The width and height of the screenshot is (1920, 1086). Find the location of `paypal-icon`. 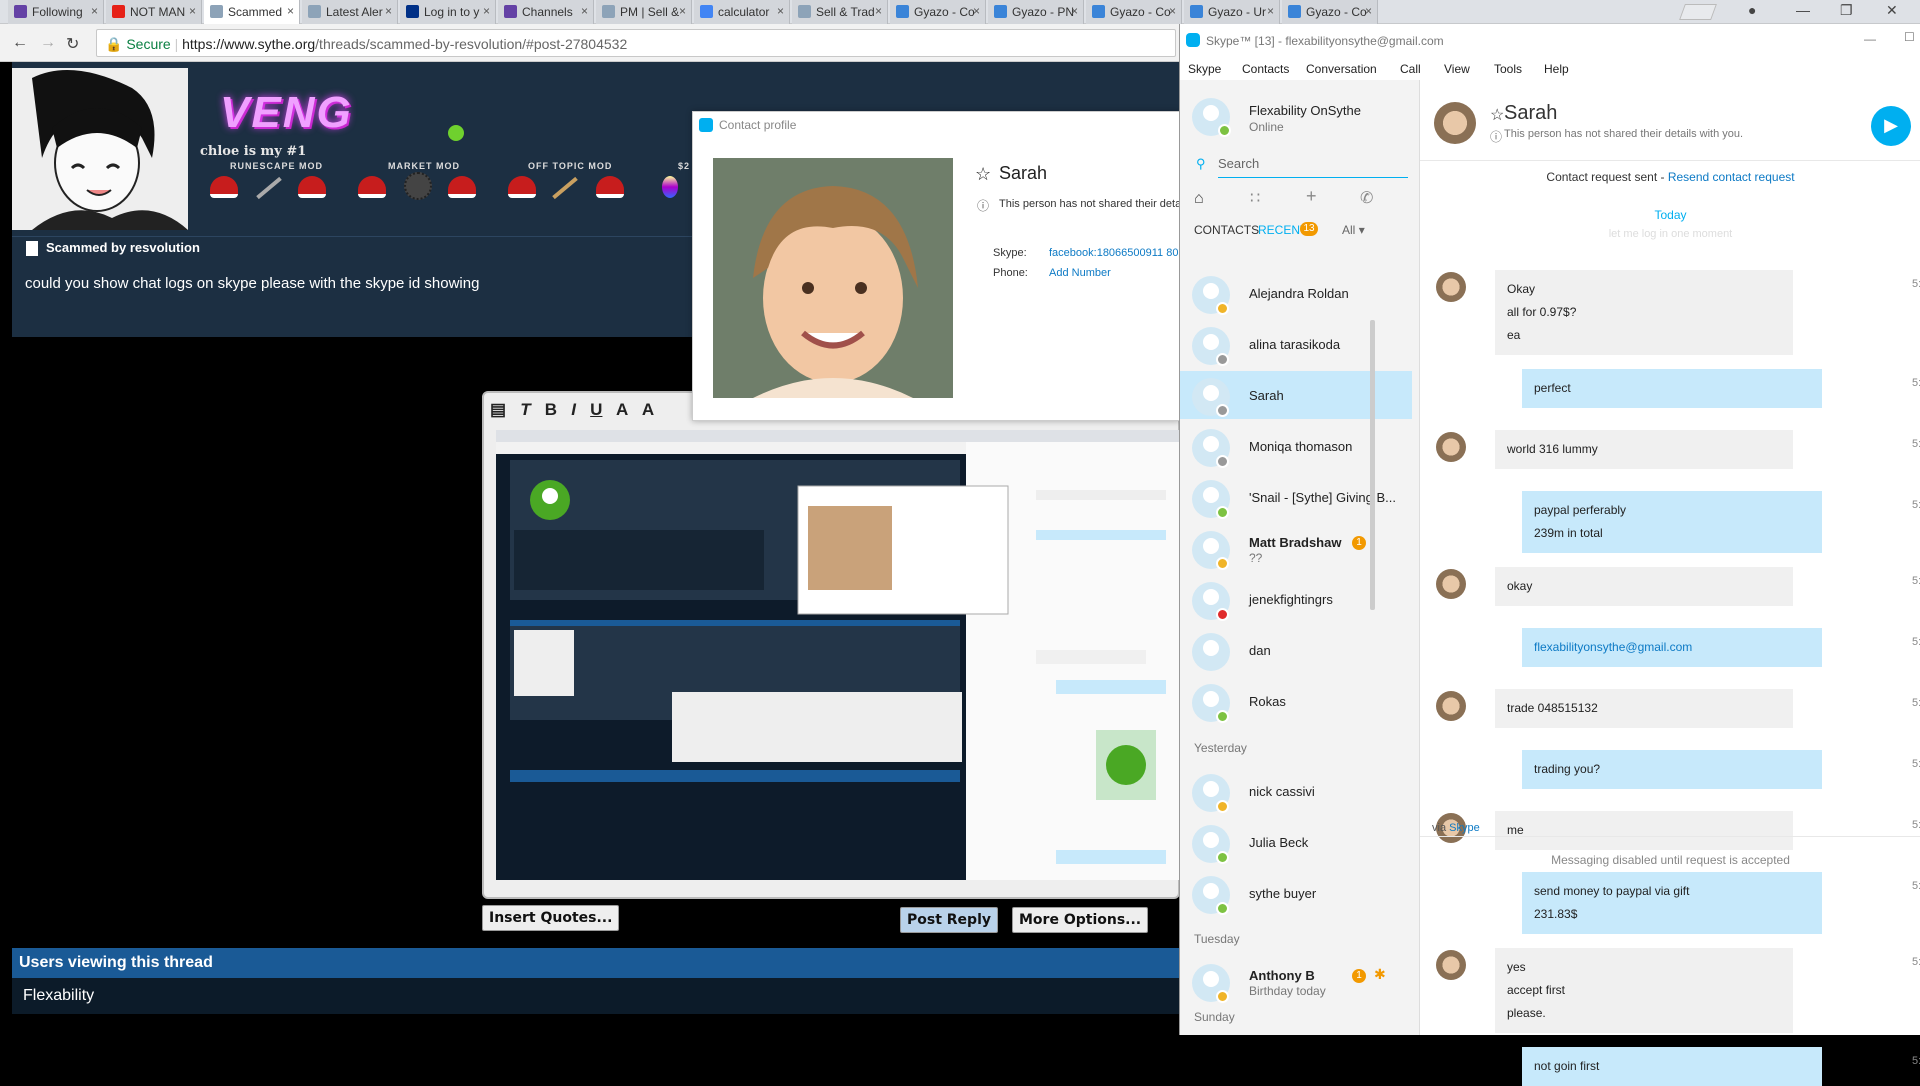

paypal-icon is located at coordinates (412, 11).